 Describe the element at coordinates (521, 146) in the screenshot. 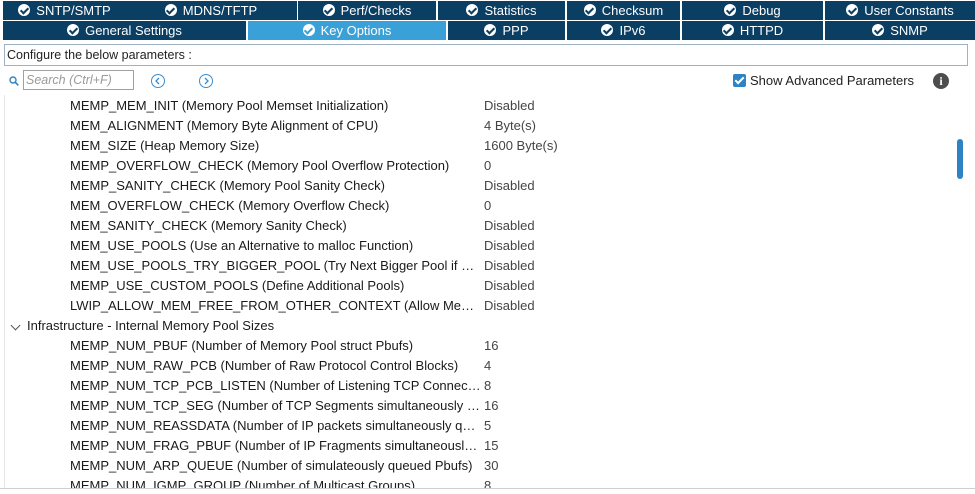

I see `parameter-value: 1600 Byte(s)` at that location.